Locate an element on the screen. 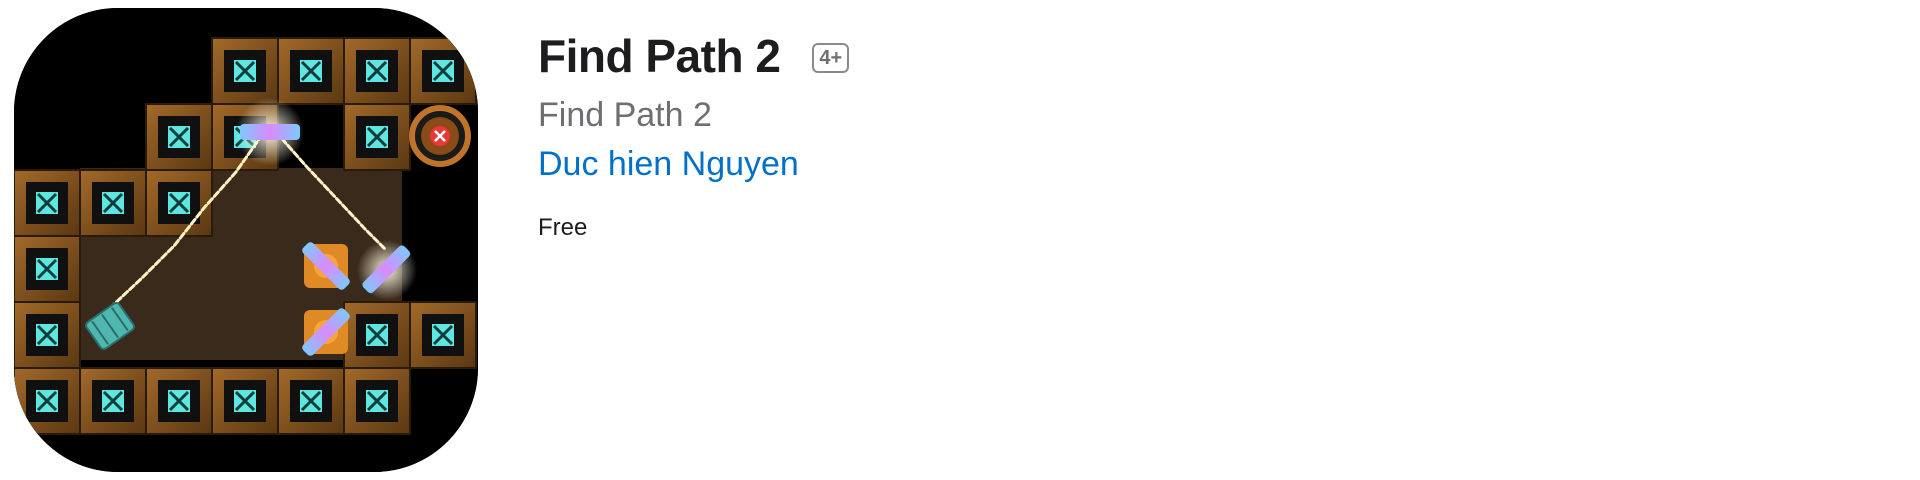 Image resolution: width=1920 pixels, height=480 pixels. mirror-right is located at coordinates (387, 270).